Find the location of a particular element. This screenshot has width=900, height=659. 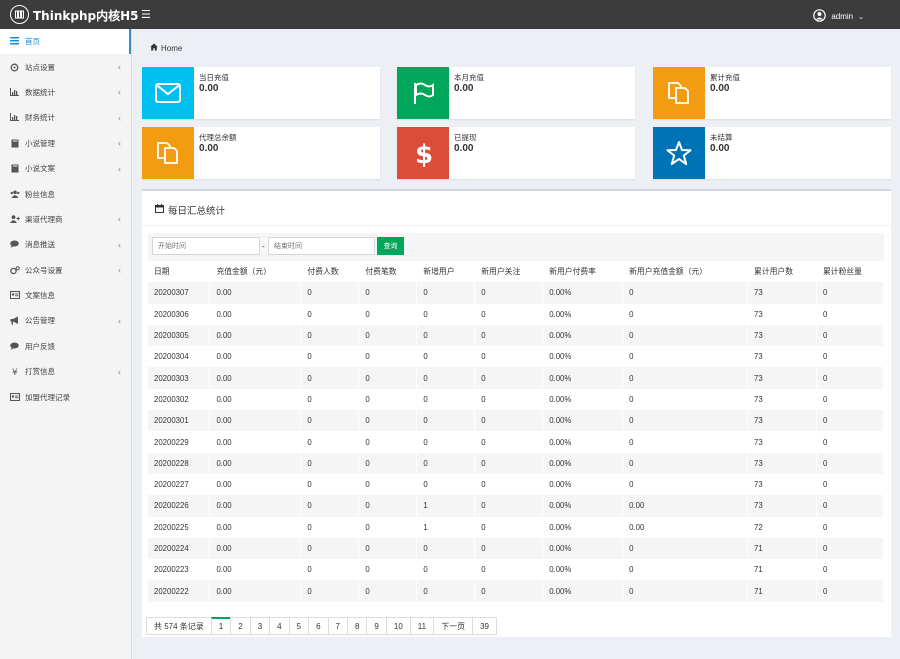

sidebar-item-label: 小说管理 is located at coordinates (40, 143).